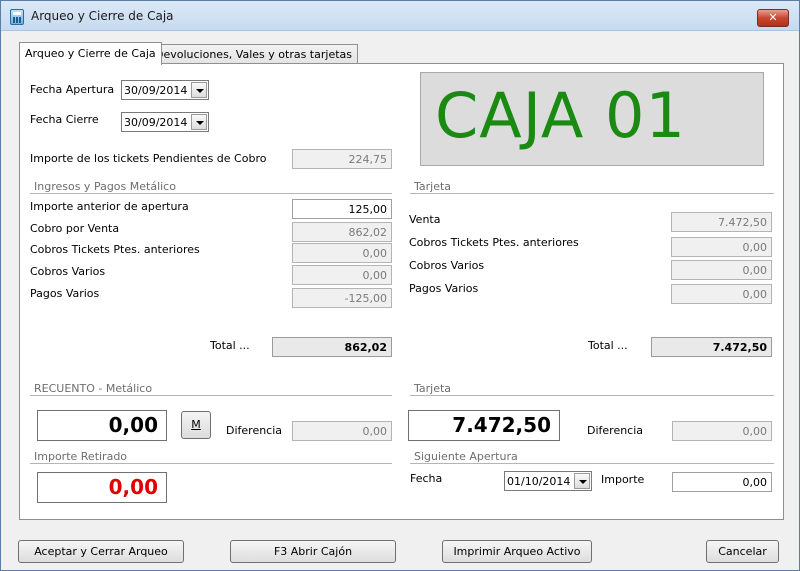  I want to click on diferencia-metalico-field: 0,00, so click(342, 431).